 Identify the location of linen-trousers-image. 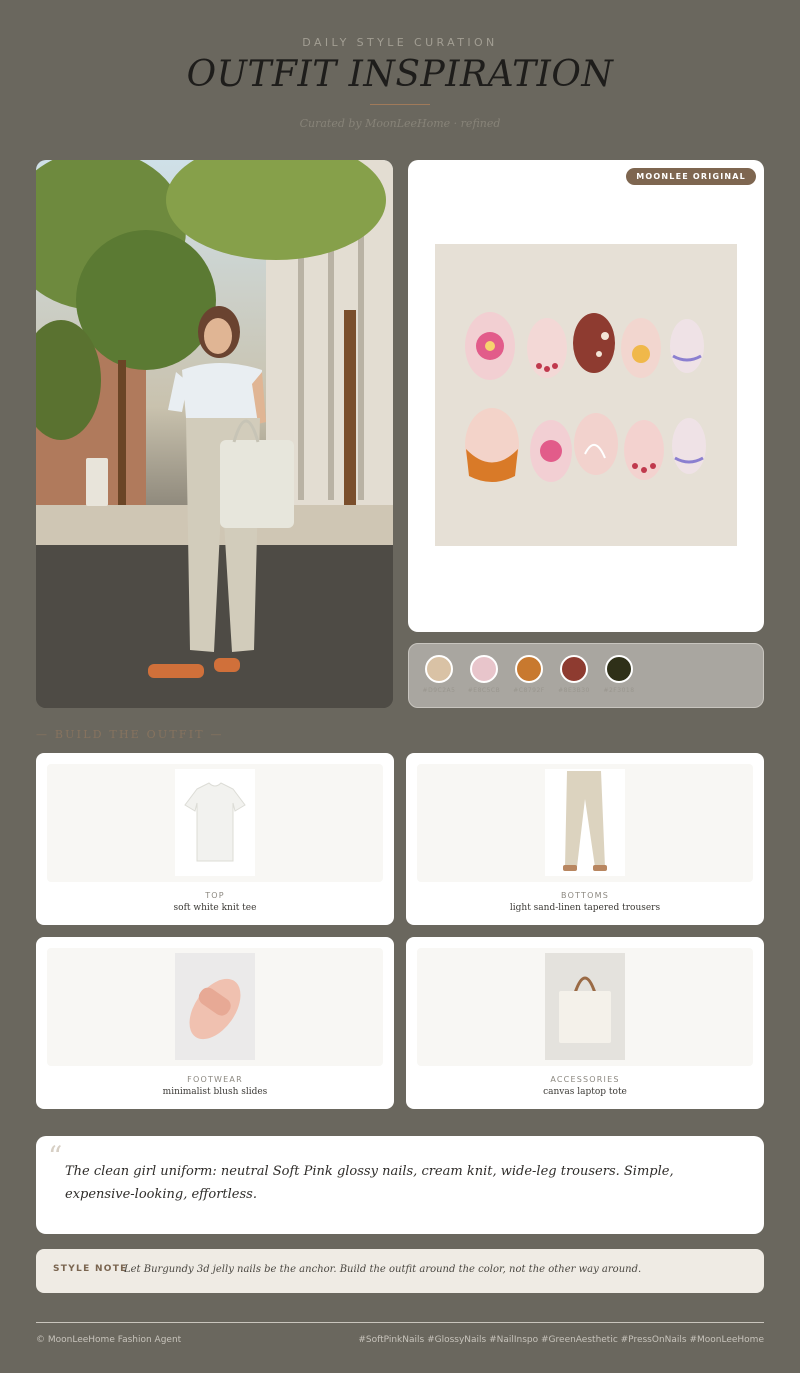
(585, 822).